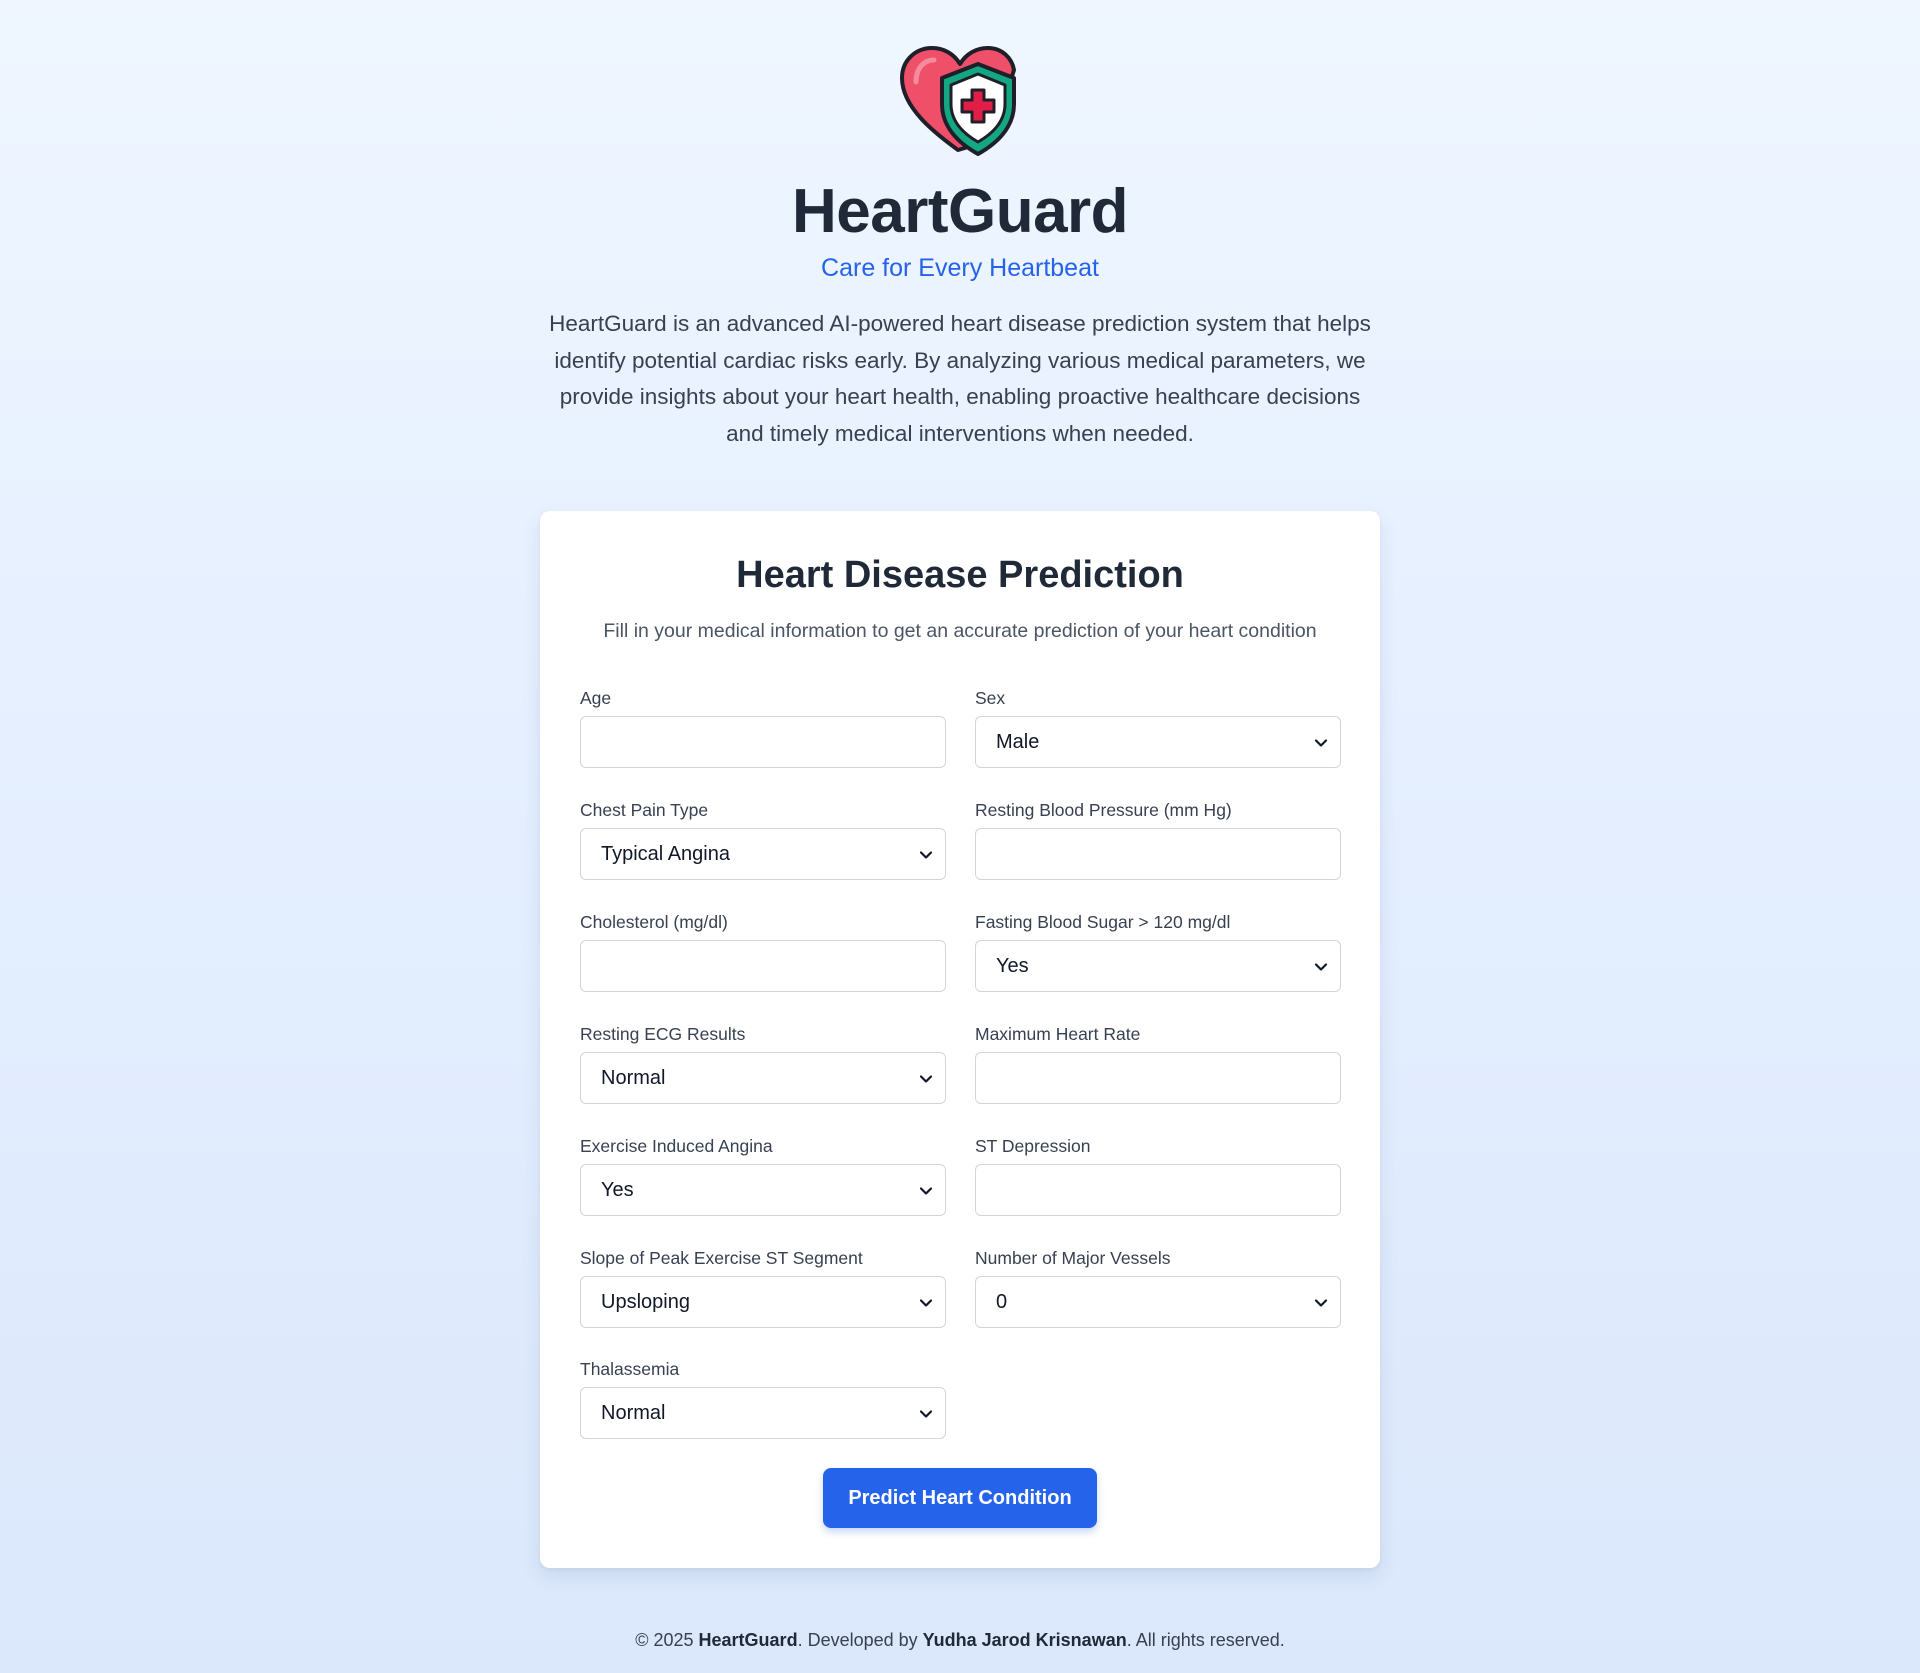 This screenshot has width=1920, height=1673. Describe the element at coordinates (665, 854) in the screenshot. I see `chest-pain-select-value: Typical Angina` at that location.